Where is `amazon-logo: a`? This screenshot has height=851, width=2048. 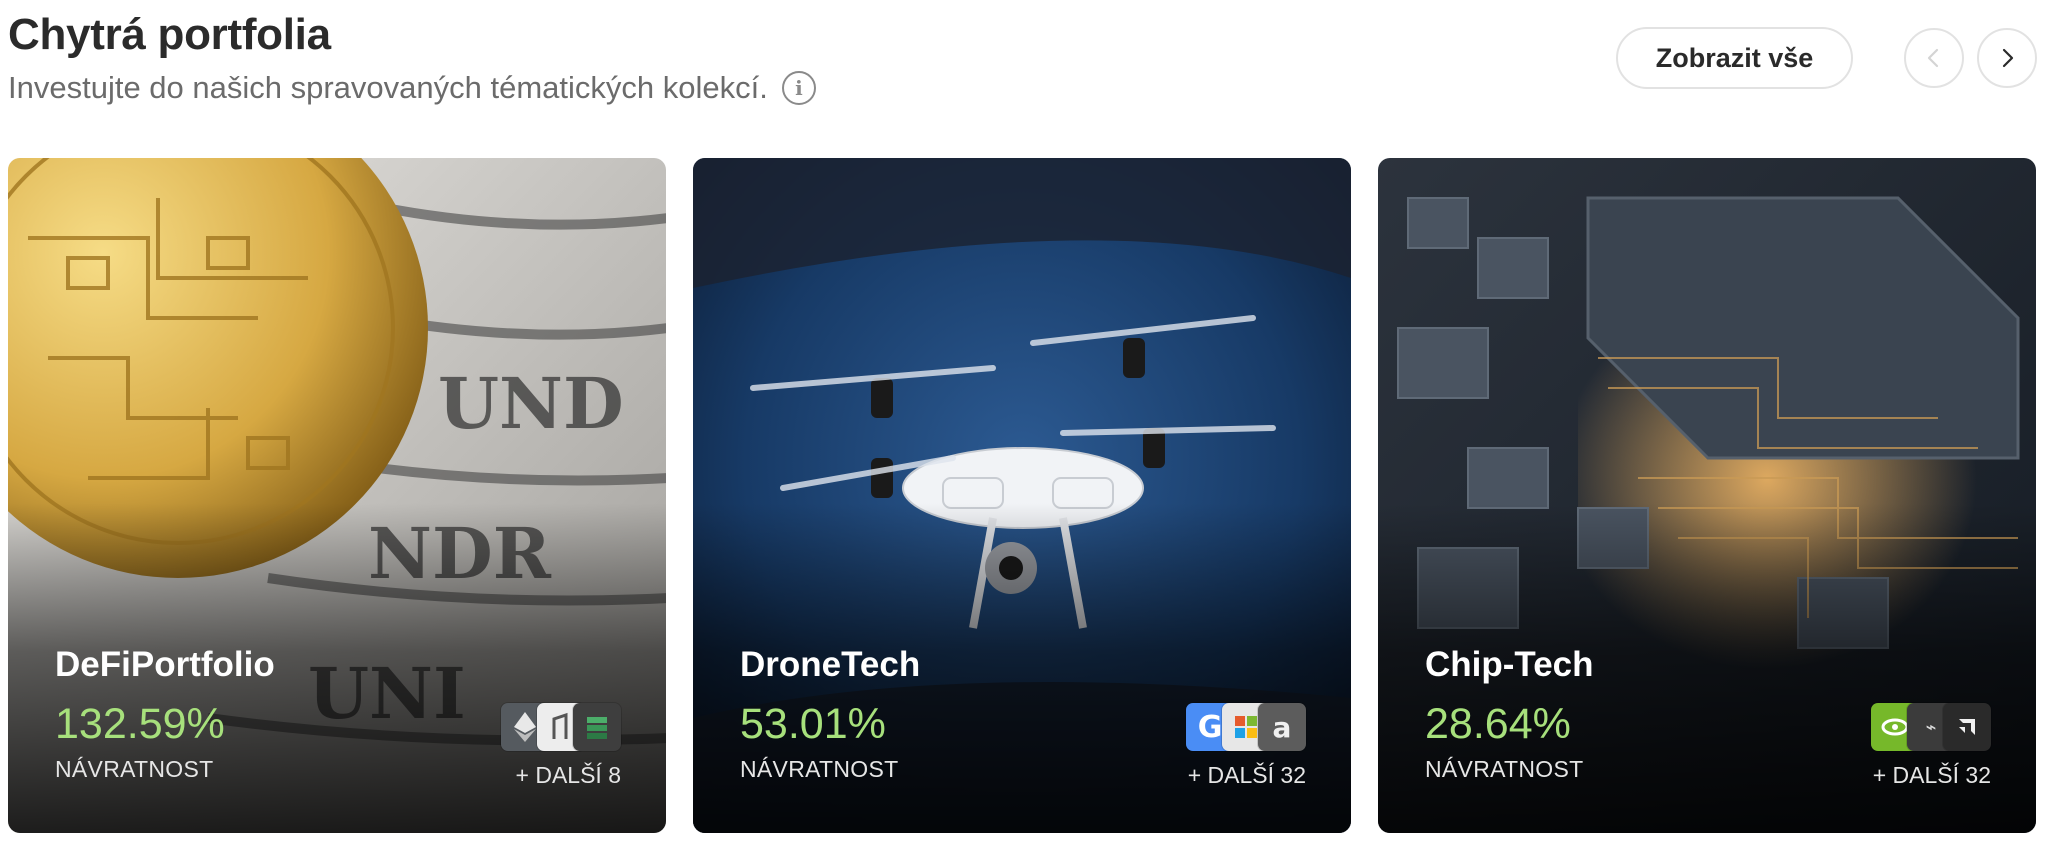 amazon-logo: a is located at coordinates (1282, 727).